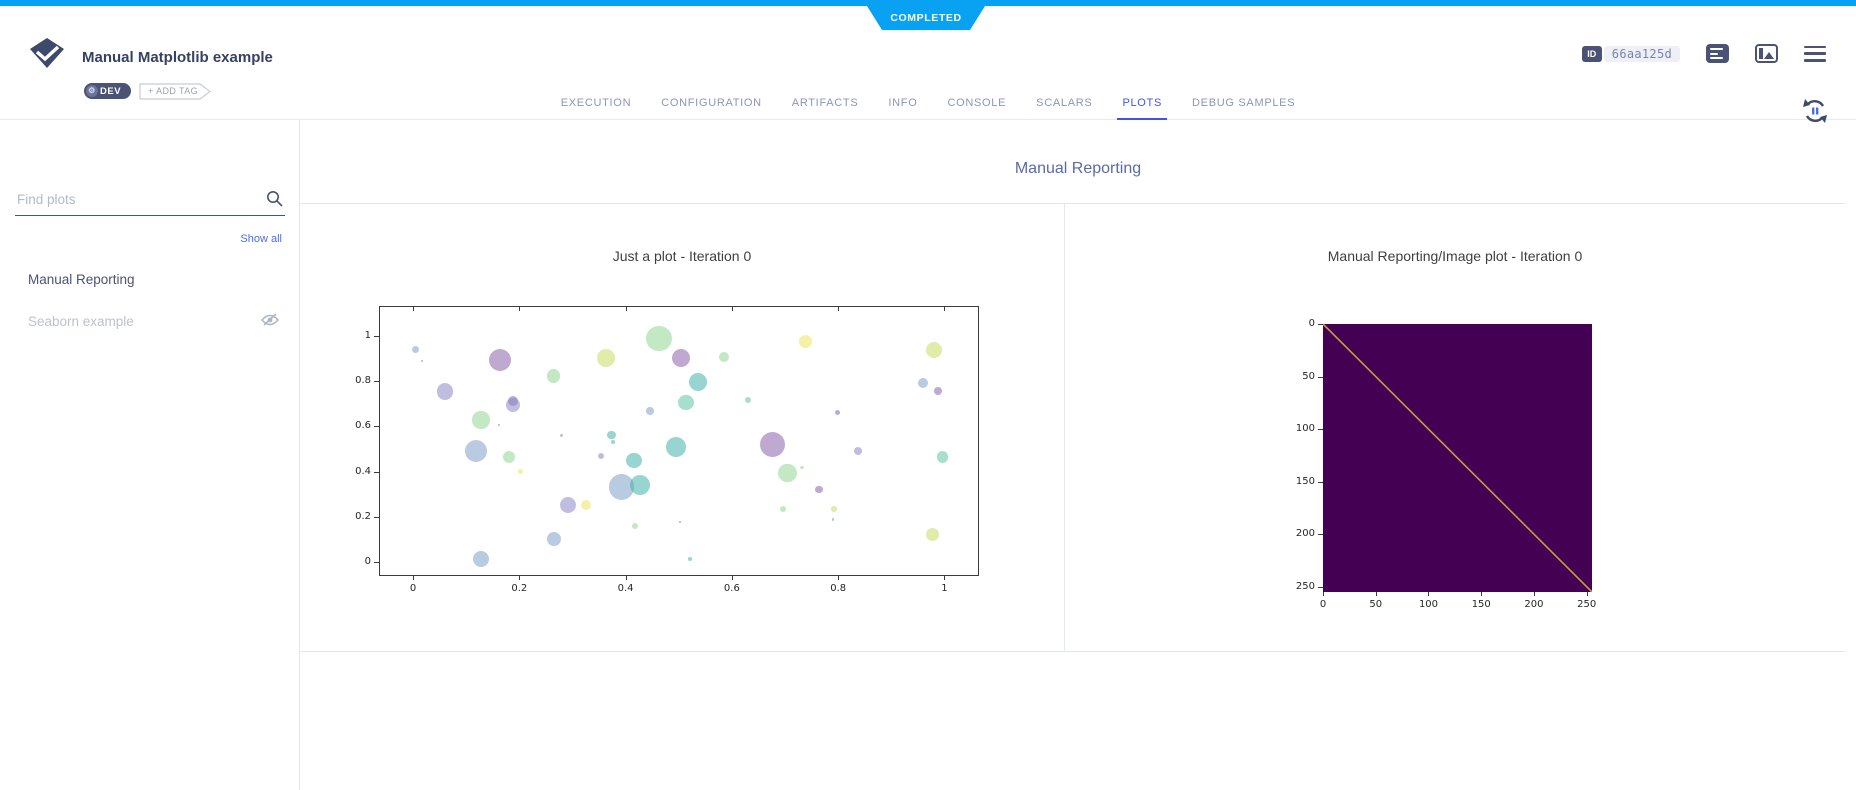 This screenshot has width=1856, height=790. What do you see at coordinates (81, 279) in the screenshot?
I see `sidebar-item-label: Manual Reporting` at bounding box center [81, 279].